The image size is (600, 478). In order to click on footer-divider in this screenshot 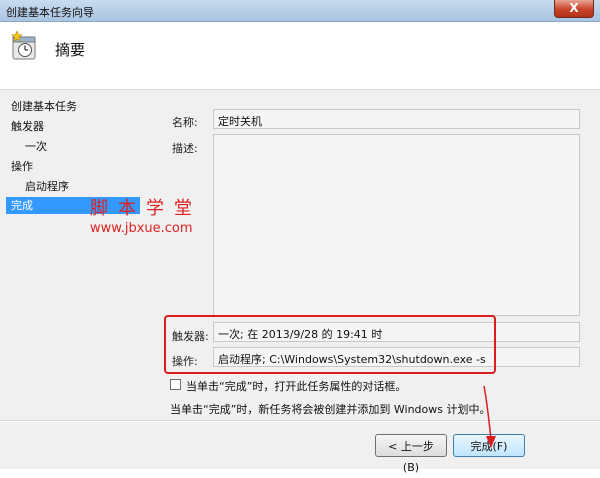, I will do `click(300, 421)`.